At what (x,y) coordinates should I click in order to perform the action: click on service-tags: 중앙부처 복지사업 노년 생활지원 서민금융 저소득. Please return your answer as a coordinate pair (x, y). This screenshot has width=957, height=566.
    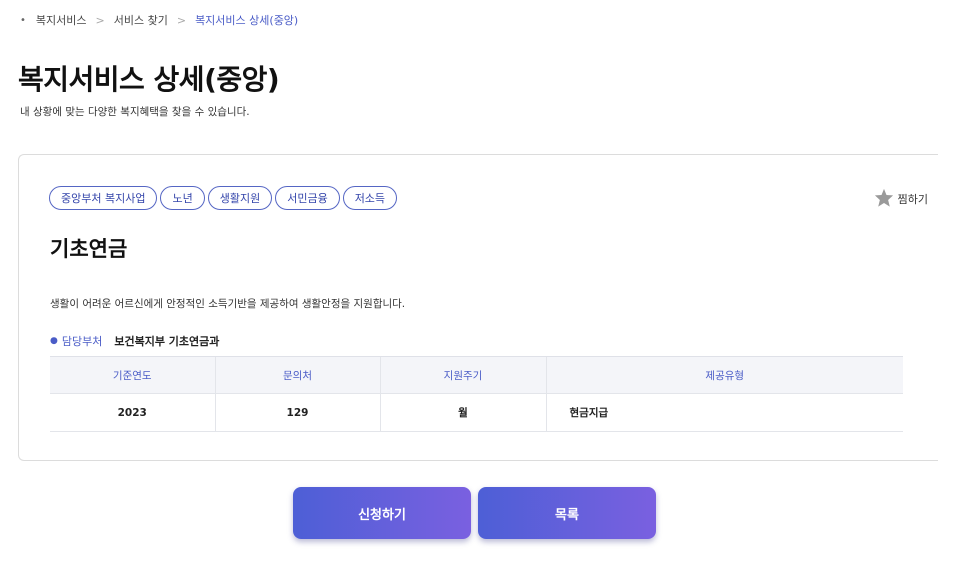
    Looking at the image, I should click on (223, 198).